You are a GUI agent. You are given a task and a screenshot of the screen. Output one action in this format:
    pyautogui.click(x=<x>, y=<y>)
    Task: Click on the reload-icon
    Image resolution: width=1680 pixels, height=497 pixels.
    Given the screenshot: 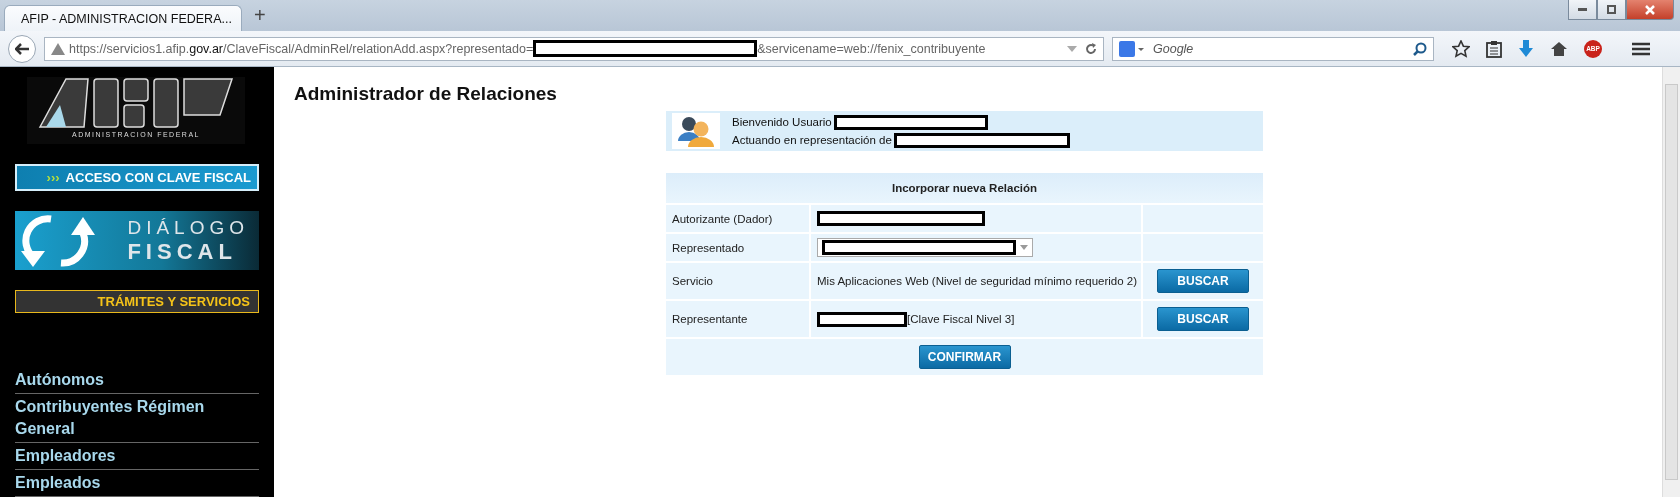 What is the action you would take?
    pyautogui.click(x=1091, y=48)
    